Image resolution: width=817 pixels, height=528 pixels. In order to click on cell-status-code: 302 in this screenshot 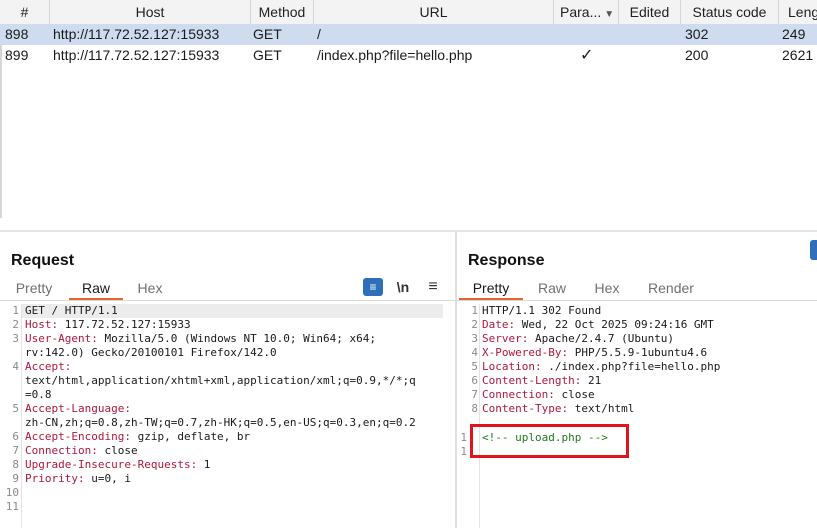, I will do `click(697, 34)`.